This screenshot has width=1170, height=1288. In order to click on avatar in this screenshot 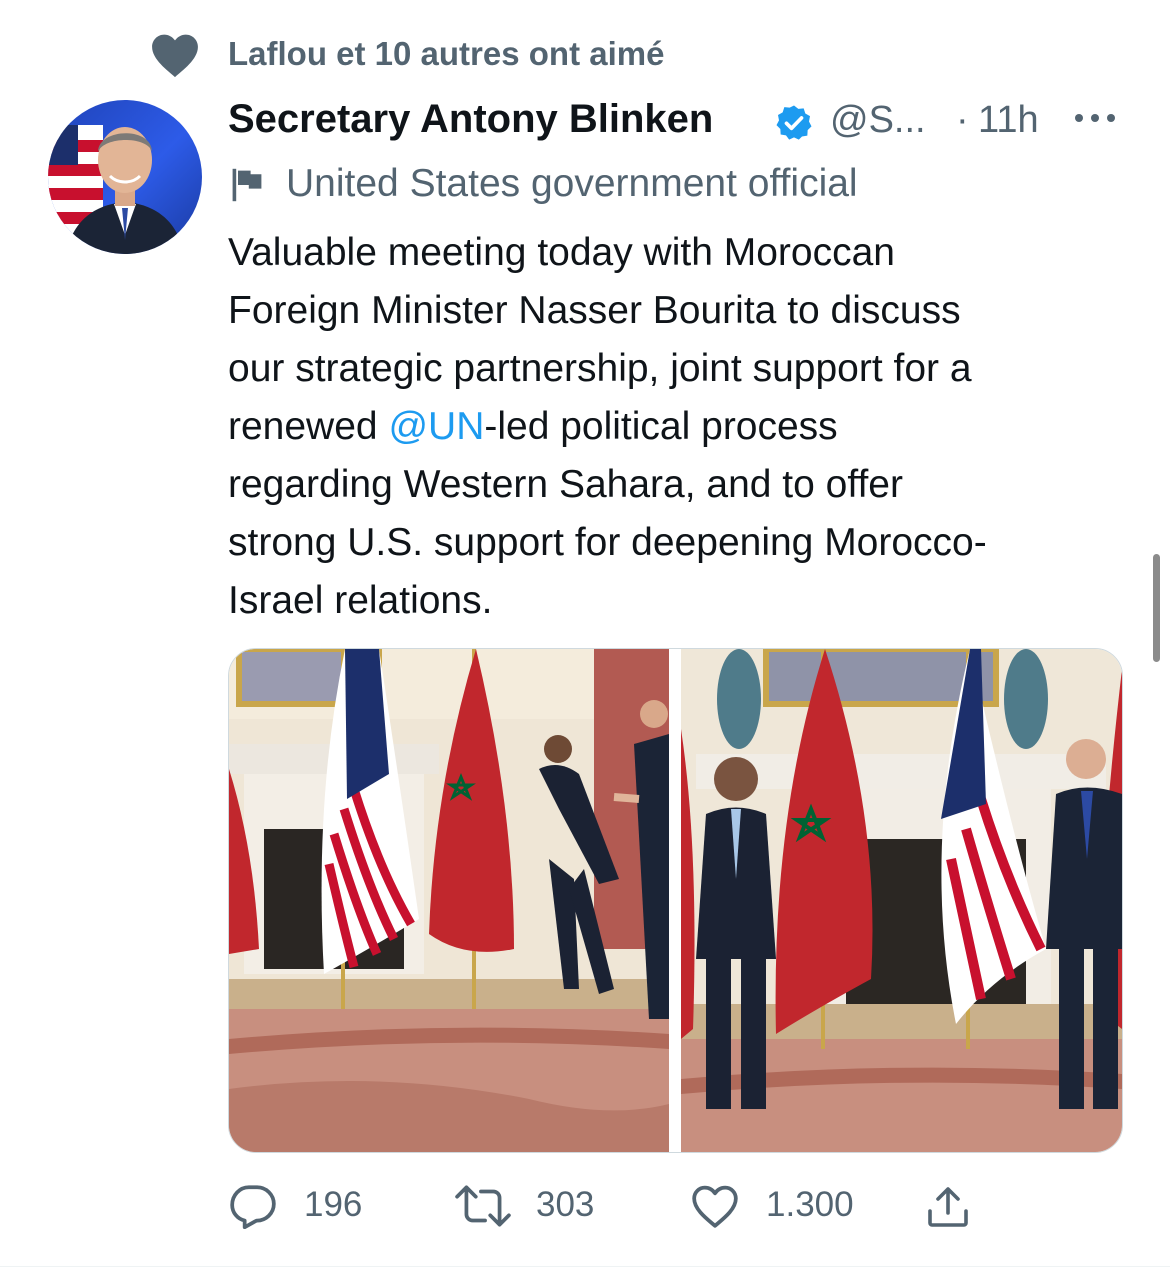, I will do `click(125, 177)`.